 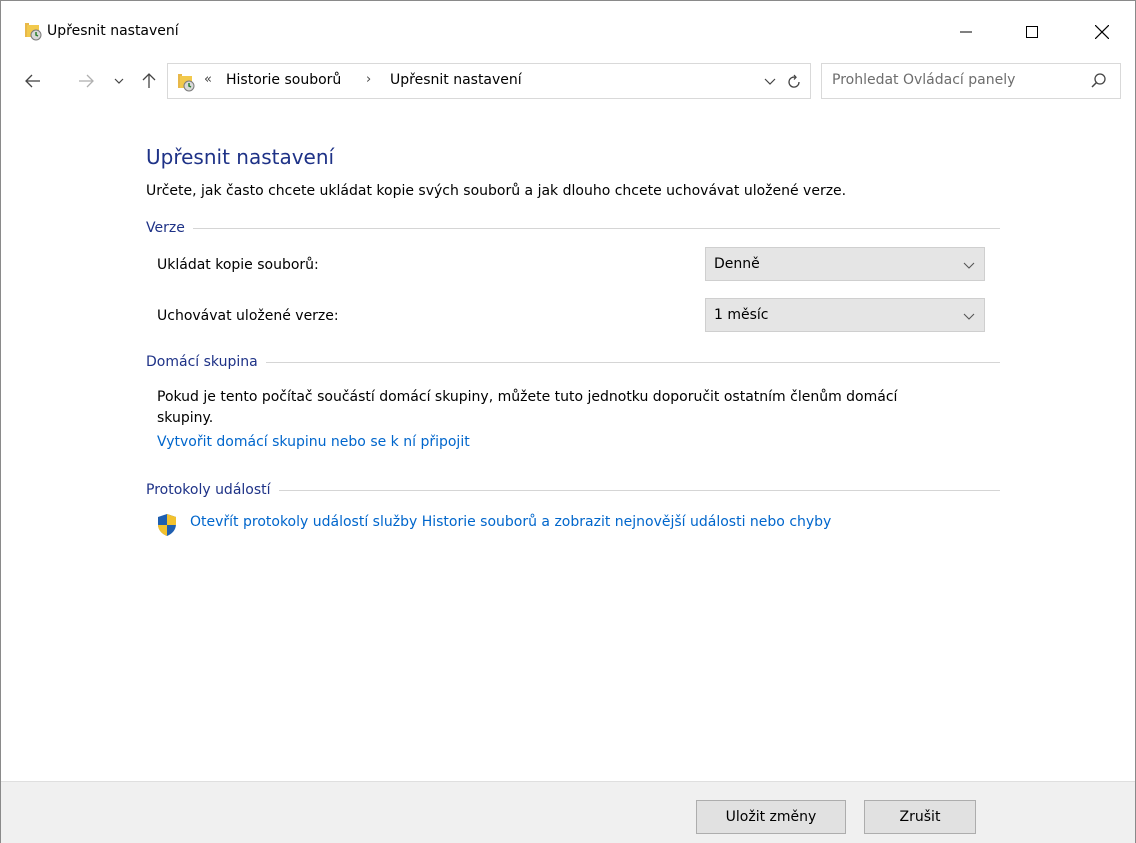 I want to click on breadcrumb-history: Historie souborů, so click(x=283, y=80).